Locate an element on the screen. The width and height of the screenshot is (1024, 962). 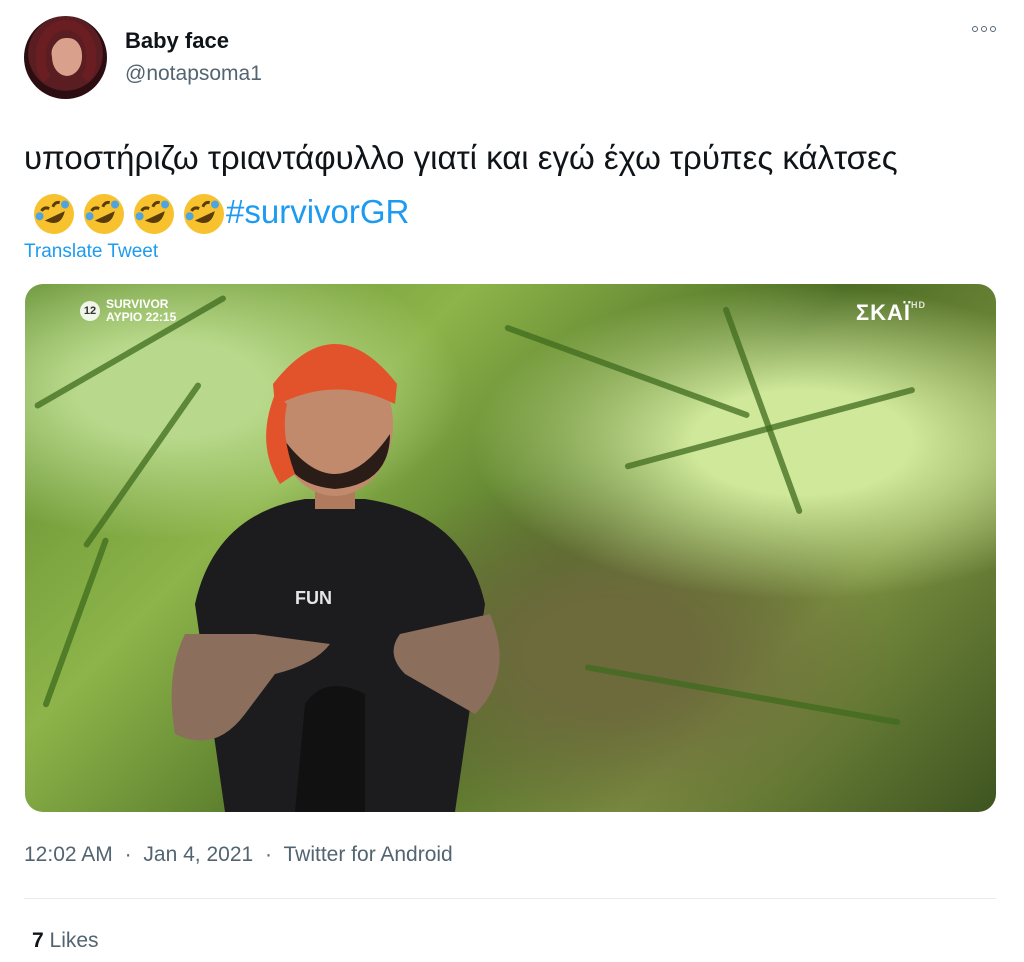
channel-logo: ΣΚΑΪHD is located at coordinates (890, 312).